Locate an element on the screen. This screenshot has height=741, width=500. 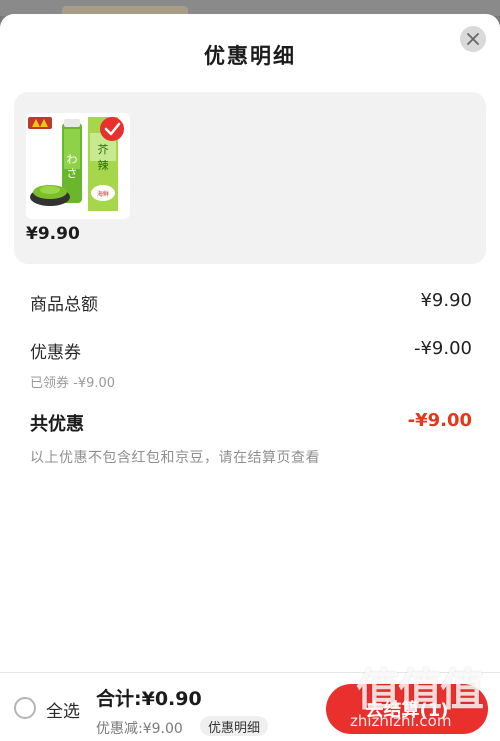
checkout-bar: 全选 合计:¥0.90 优惠减:¥9.00 优惠明细 去结算(1) is located at coordinates (250, 706).